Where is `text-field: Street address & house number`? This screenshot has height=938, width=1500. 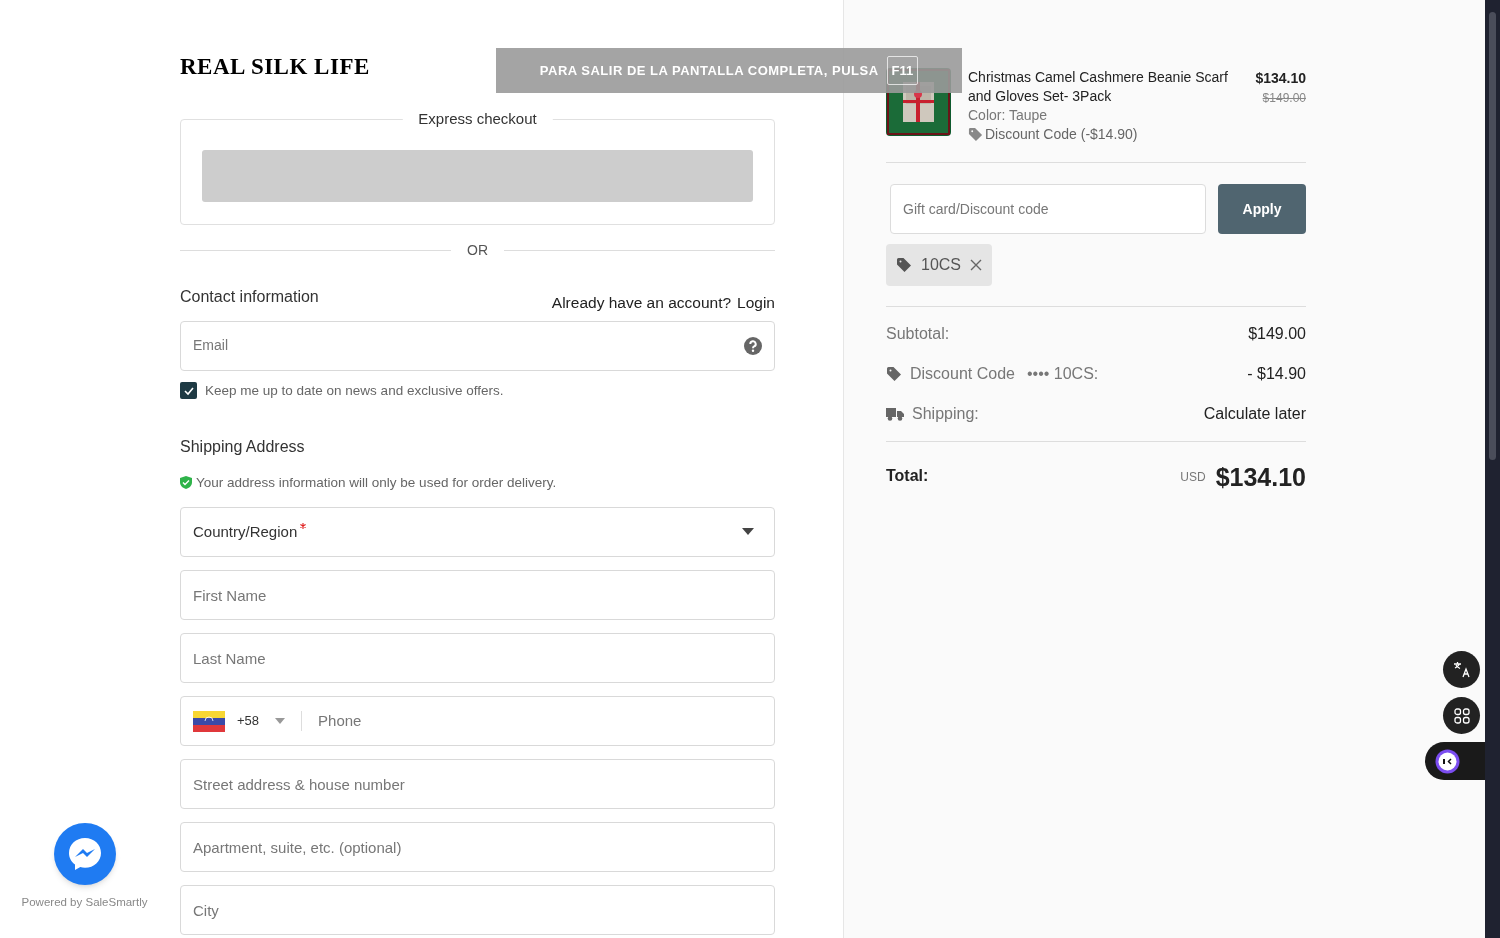
text-field: Street address & house number is located at coordinates (477, 784).